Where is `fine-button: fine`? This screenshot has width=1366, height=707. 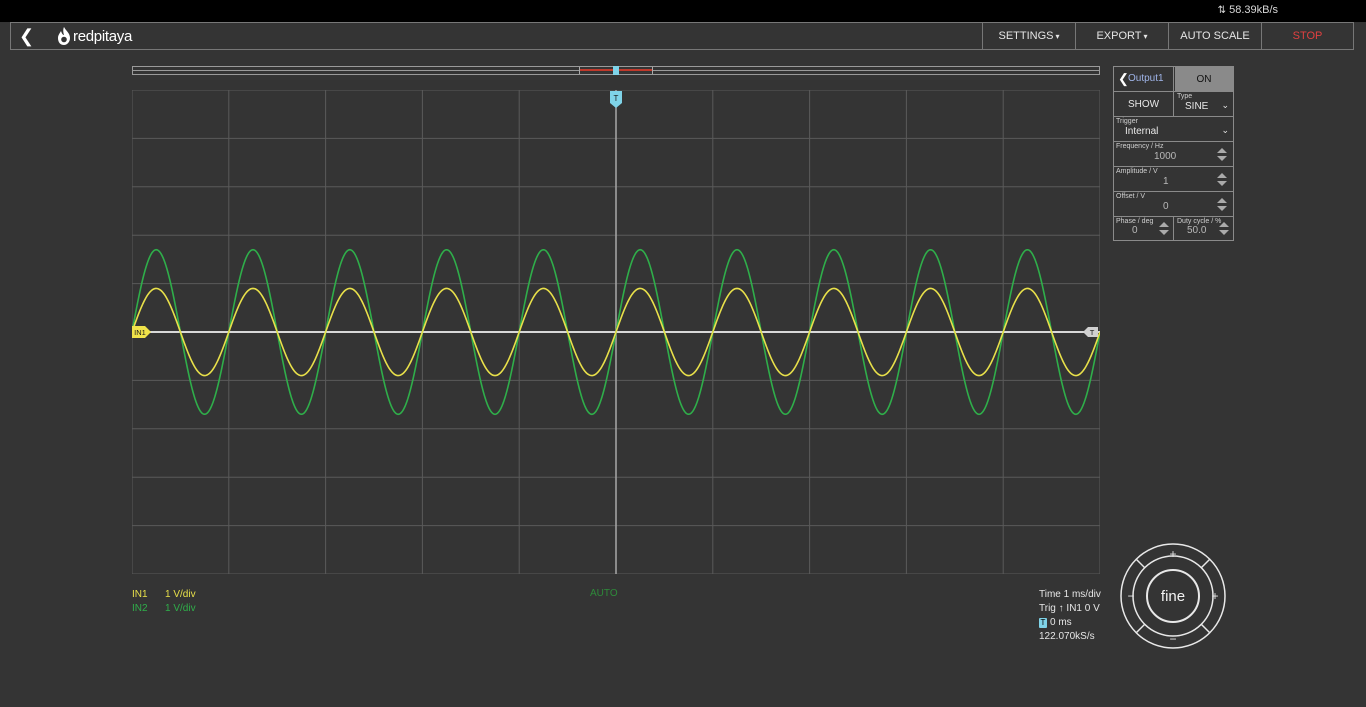
fine-button: fine is located at coordinates (1173, 596).